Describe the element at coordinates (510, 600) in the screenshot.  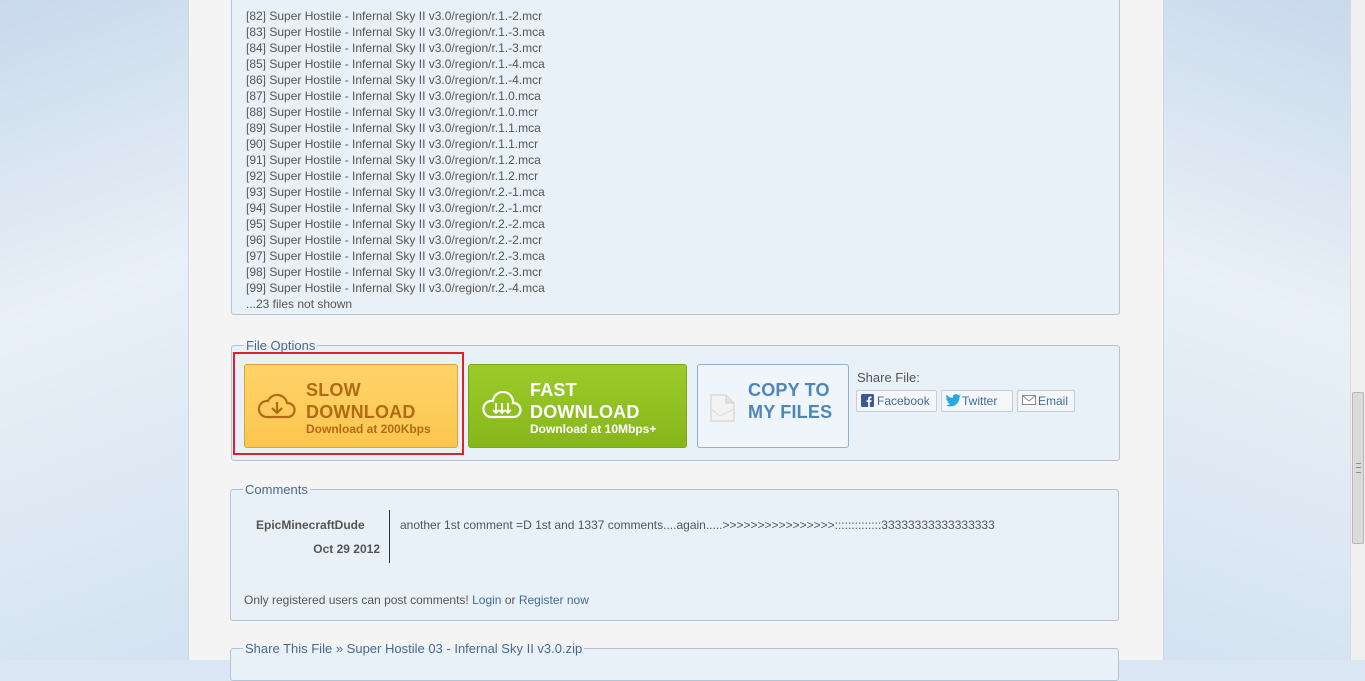
I see `or-text: or` at that location.